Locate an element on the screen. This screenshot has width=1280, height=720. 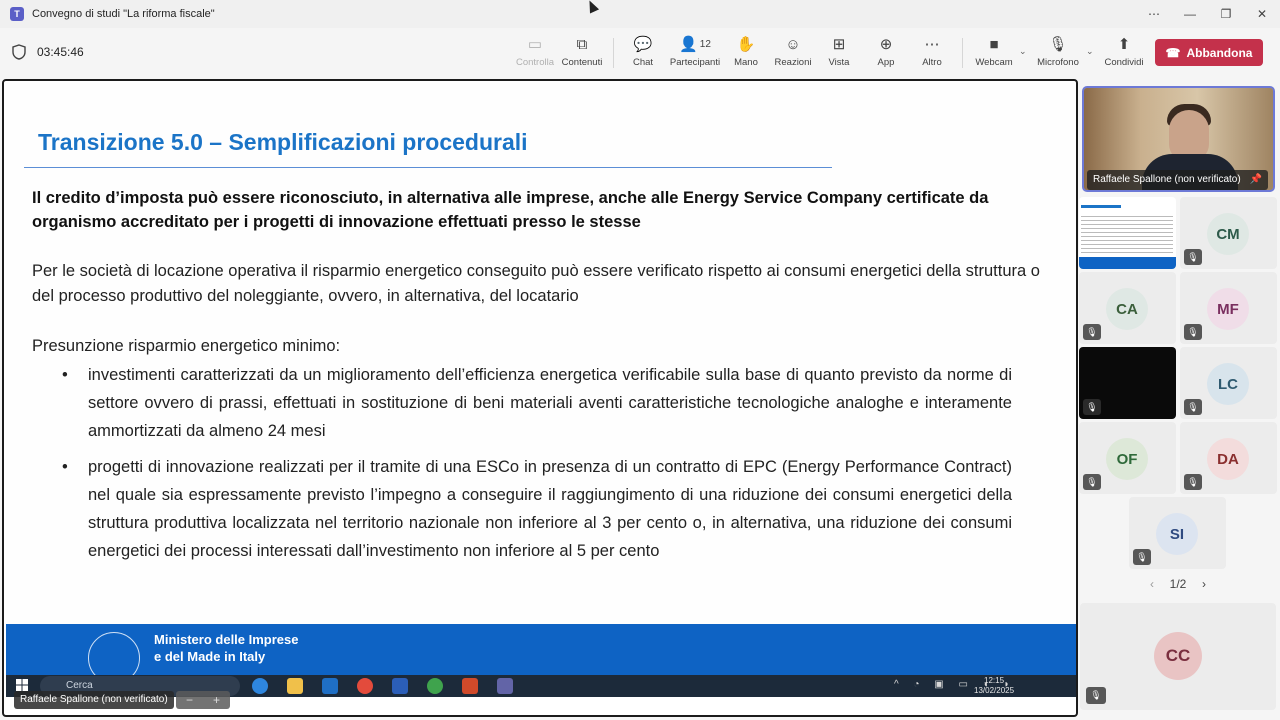
content-button: ⧉ Contenuti is located at coordinates (582, 53).